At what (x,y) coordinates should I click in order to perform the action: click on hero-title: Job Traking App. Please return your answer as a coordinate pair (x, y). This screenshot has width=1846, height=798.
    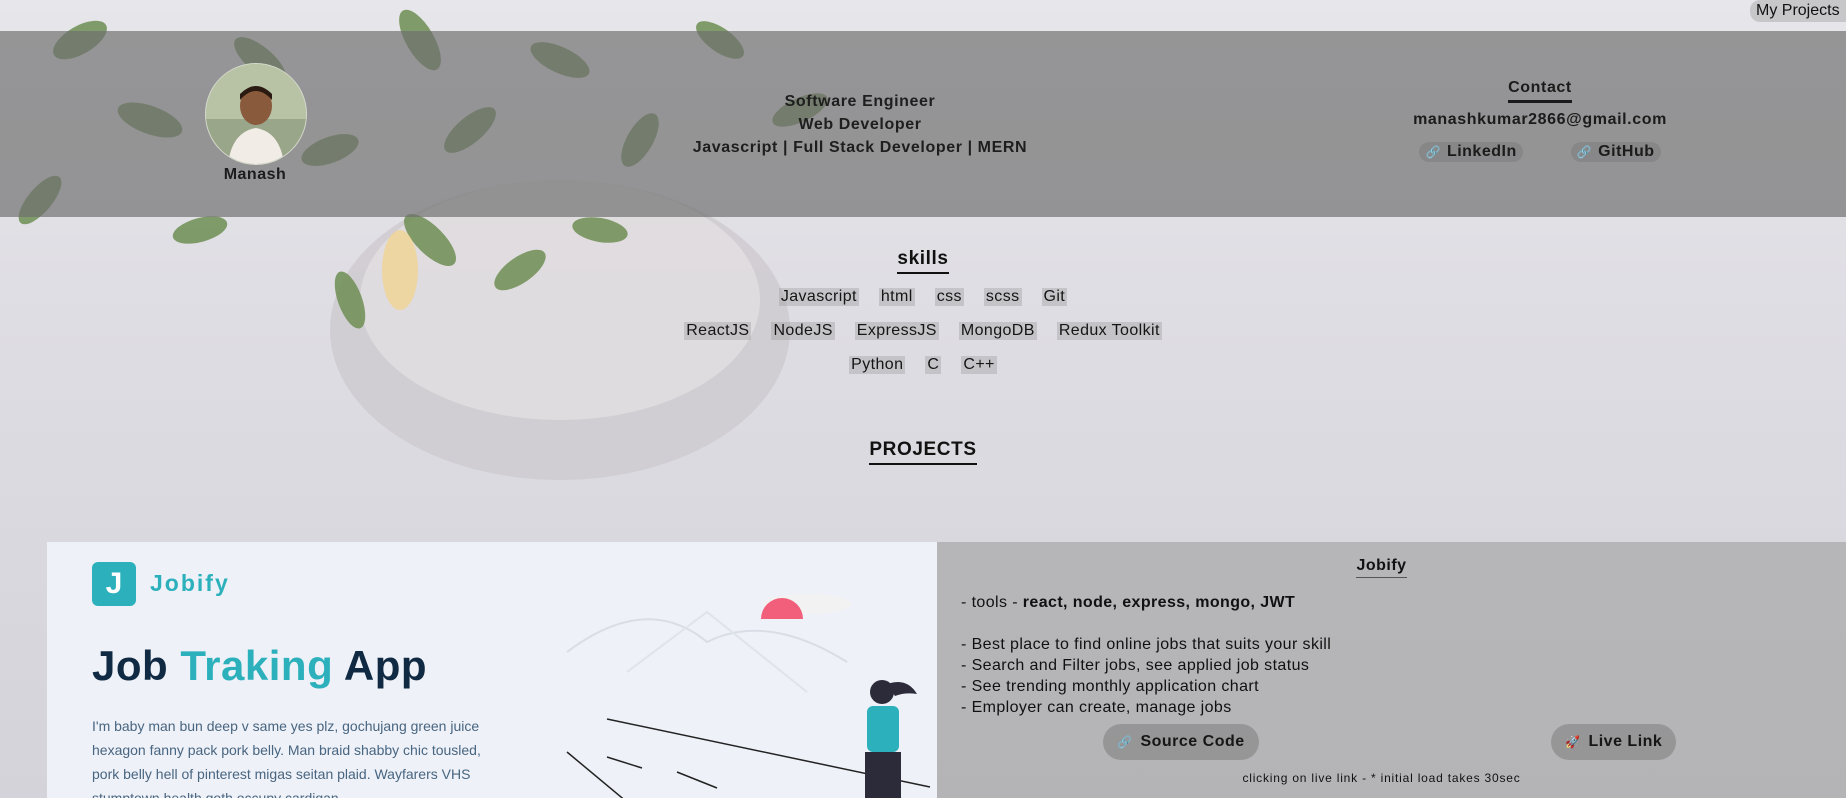
    Looking at the image, I should click on (259, 666).